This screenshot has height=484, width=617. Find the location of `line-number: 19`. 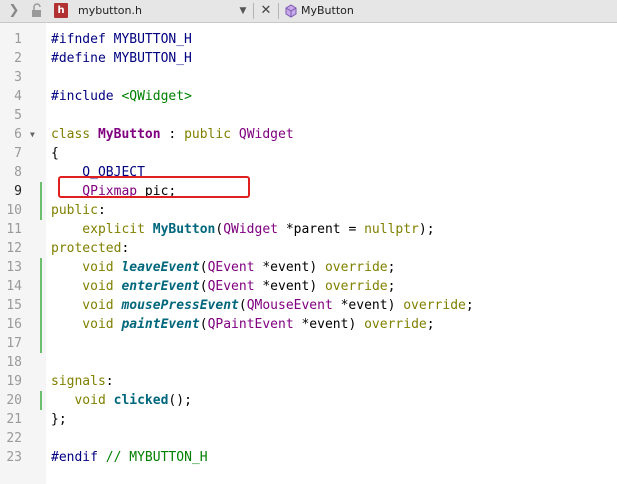

line-number: 19 is located at coordinates (14, 381).